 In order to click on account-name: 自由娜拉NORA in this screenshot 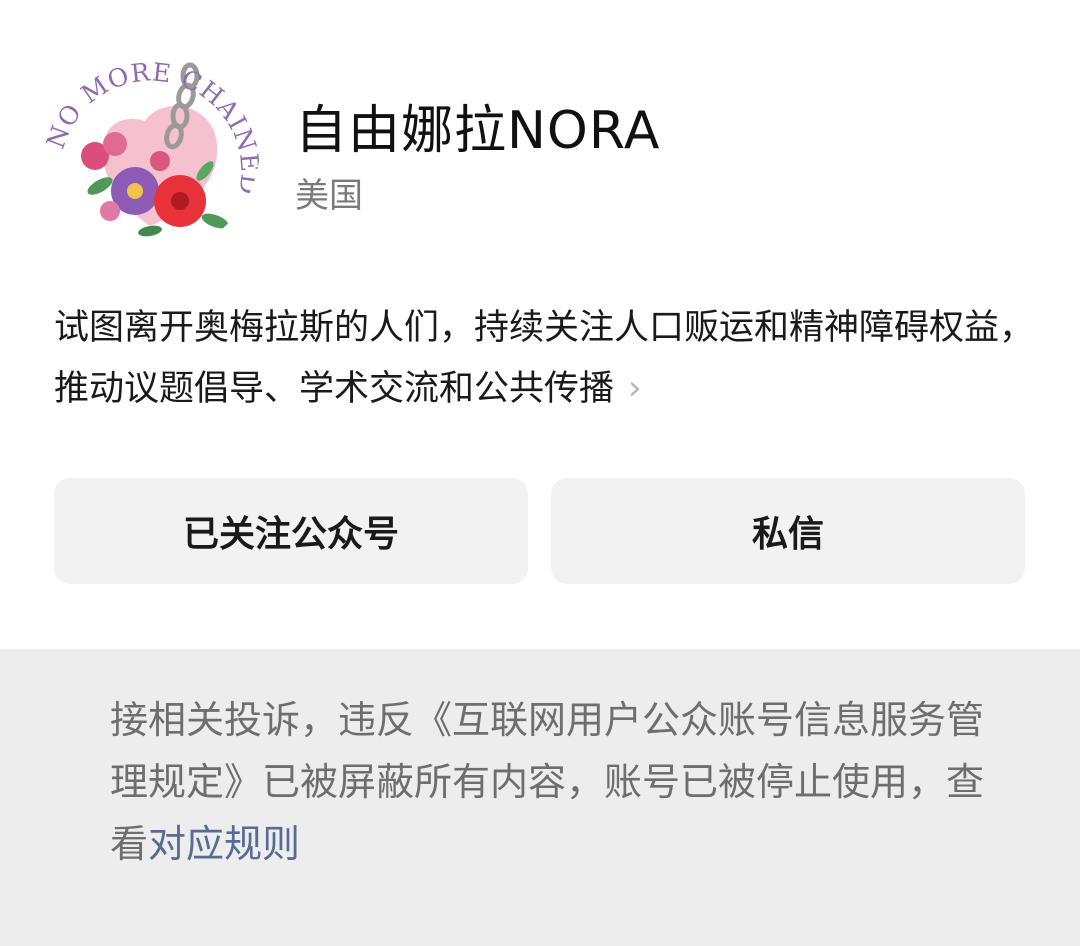, I will do `click(478, 131)`.